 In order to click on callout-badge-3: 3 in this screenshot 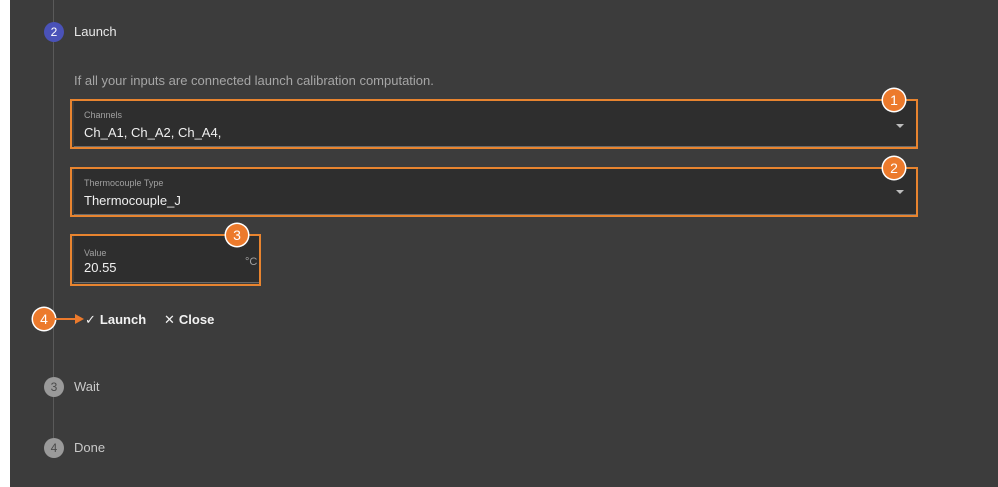, I will do `click(237, 235)`.